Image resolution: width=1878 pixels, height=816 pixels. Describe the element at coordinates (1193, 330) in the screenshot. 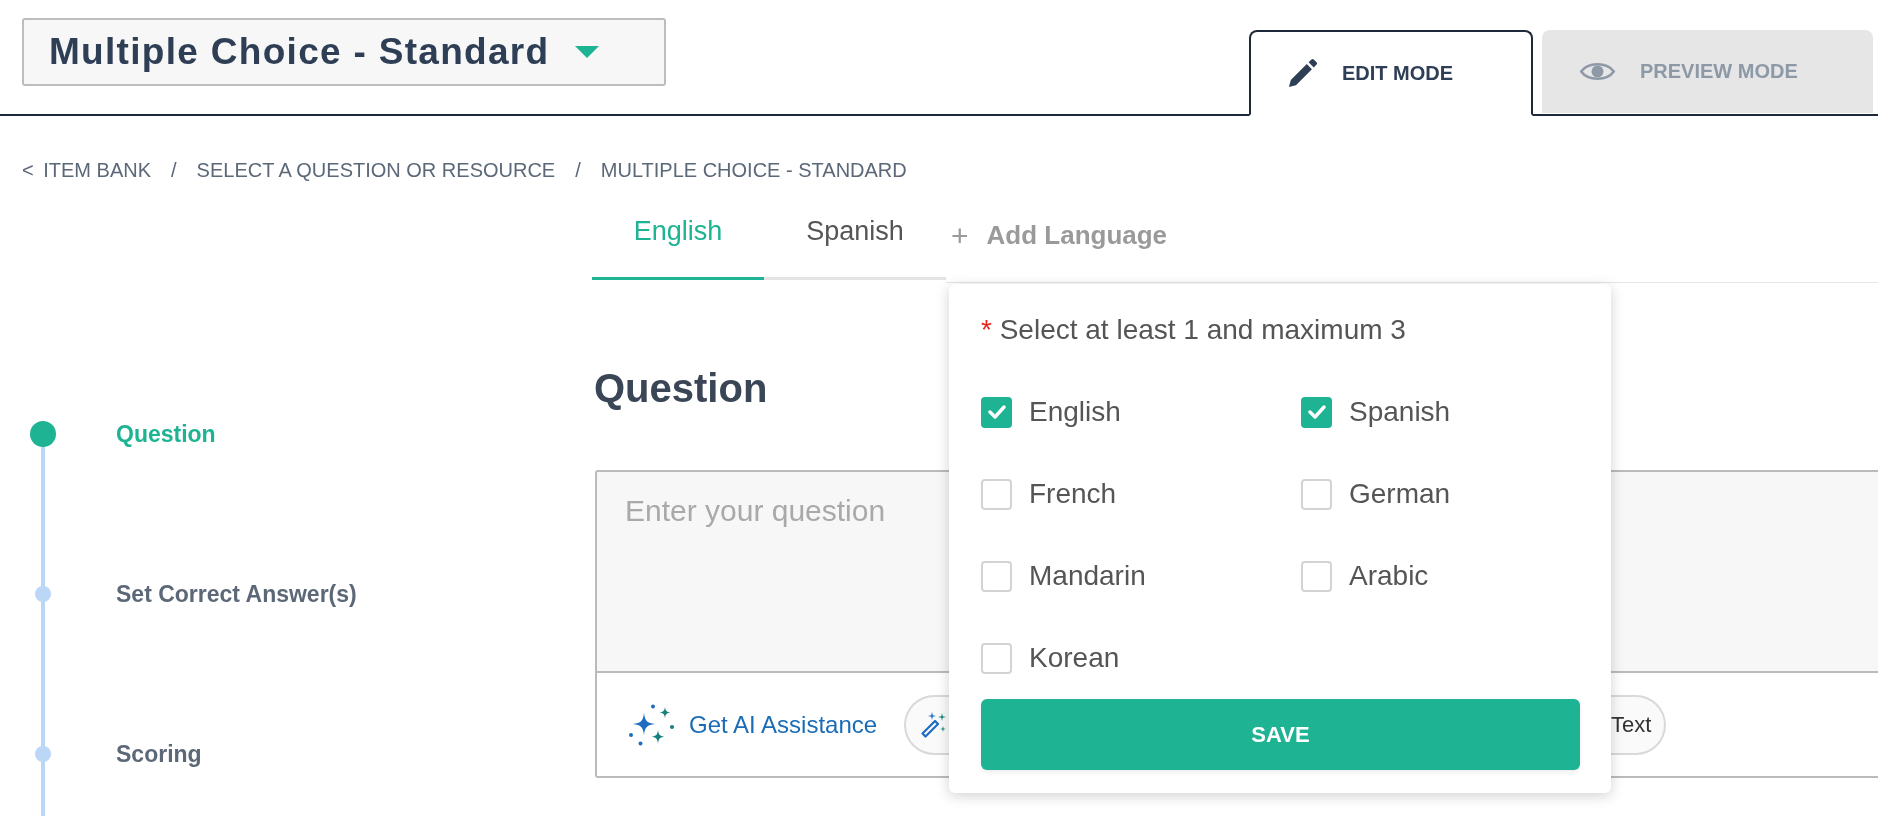

I see `instruction-text: * Select at least 1 and maximum 3` at that location.